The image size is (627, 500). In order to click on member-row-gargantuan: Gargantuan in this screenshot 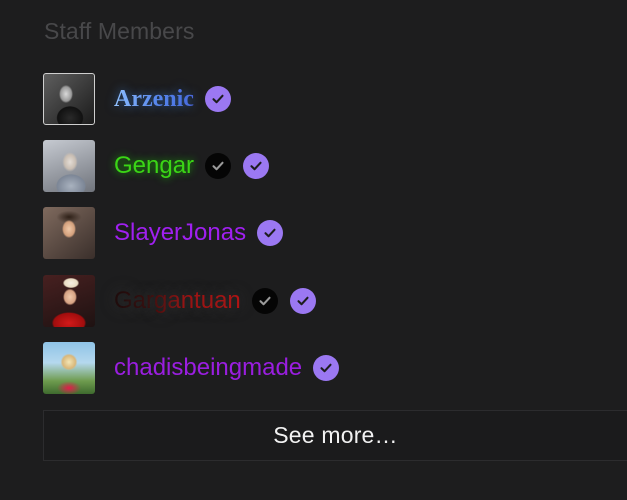, I will do `click(179, 301)`.